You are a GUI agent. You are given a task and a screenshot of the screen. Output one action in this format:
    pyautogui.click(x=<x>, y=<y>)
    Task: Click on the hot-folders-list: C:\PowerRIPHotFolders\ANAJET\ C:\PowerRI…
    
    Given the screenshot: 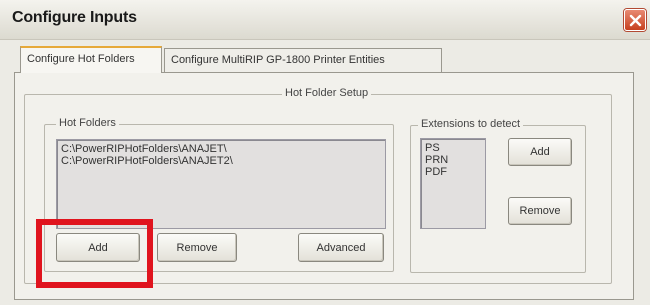 What is the action you would take?
    pyautogui.click(x=221, y=184)
    